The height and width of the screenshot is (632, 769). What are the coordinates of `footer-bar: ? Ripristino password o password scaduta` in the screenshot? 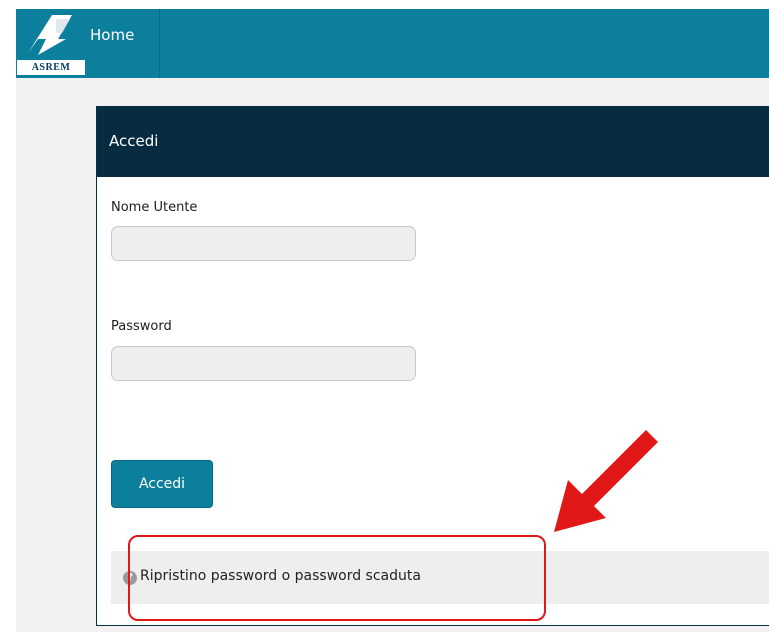 It's located at (440, 577).